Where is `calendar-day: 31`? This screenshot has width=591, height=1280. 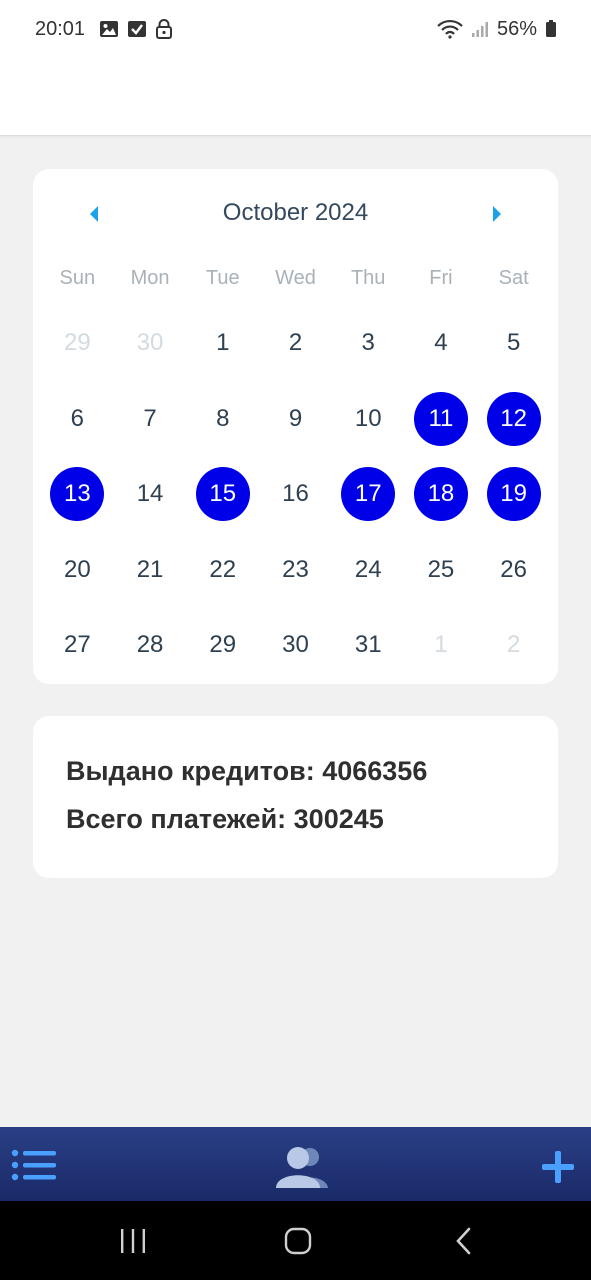
calendar-day: 31 is located at coordinates (368, 645).